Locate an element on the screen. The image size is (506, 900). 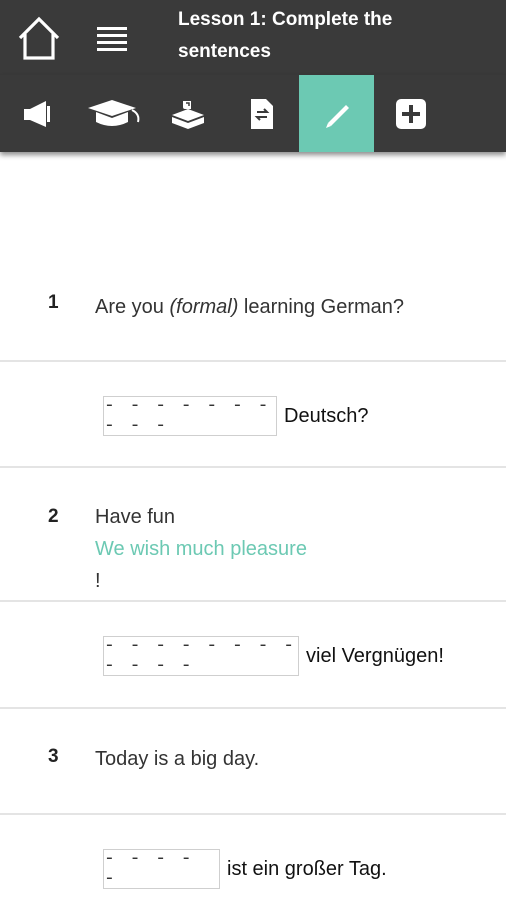
megaphone-icon is located at coordinates (36, 113).